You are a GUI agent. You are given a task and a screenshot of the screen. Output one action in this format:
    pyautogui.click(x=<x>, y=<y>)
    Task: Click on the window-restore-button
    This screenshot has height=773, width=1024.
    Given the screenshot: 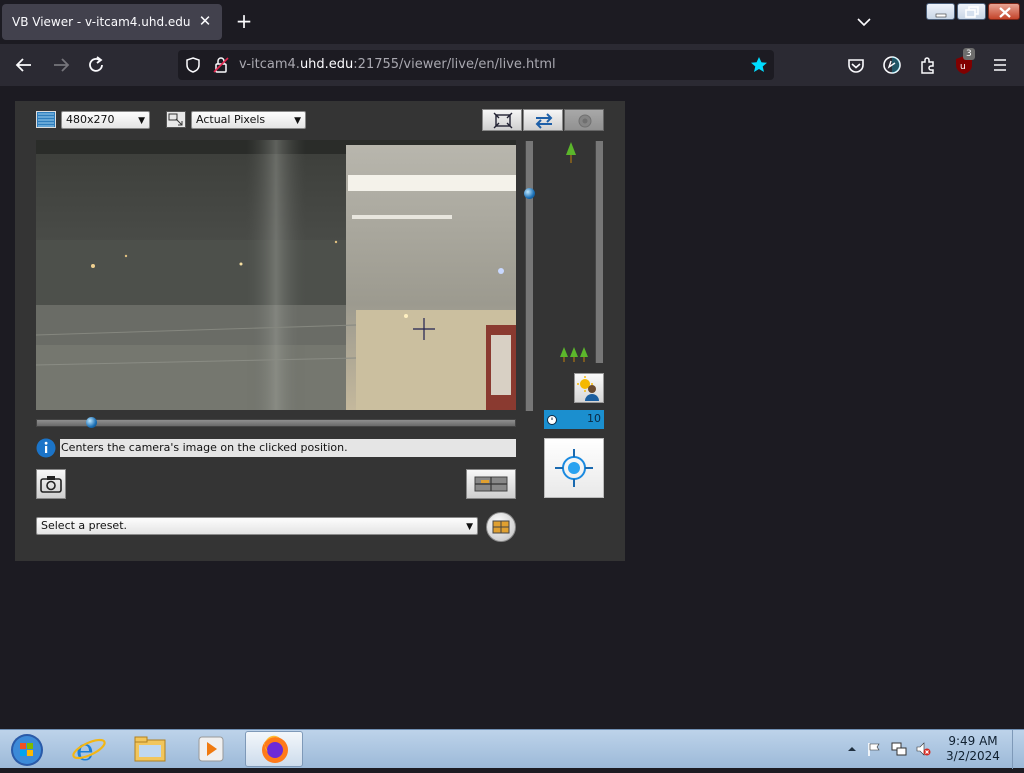 What is the action you would take?
    pyautogui.click(x=971, y=11)
    